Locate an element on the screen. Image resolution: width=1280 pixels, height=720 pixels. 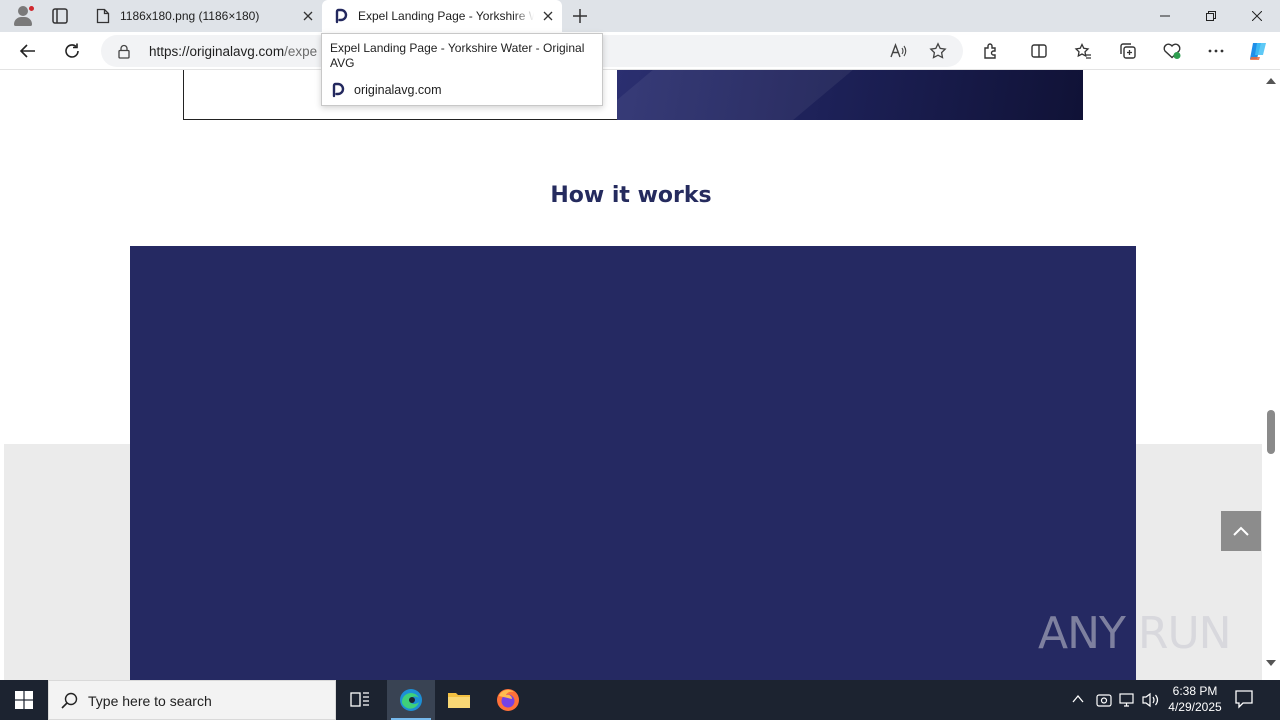
hover-card-domain: originalavg.com is located at coordinates (398, 90).